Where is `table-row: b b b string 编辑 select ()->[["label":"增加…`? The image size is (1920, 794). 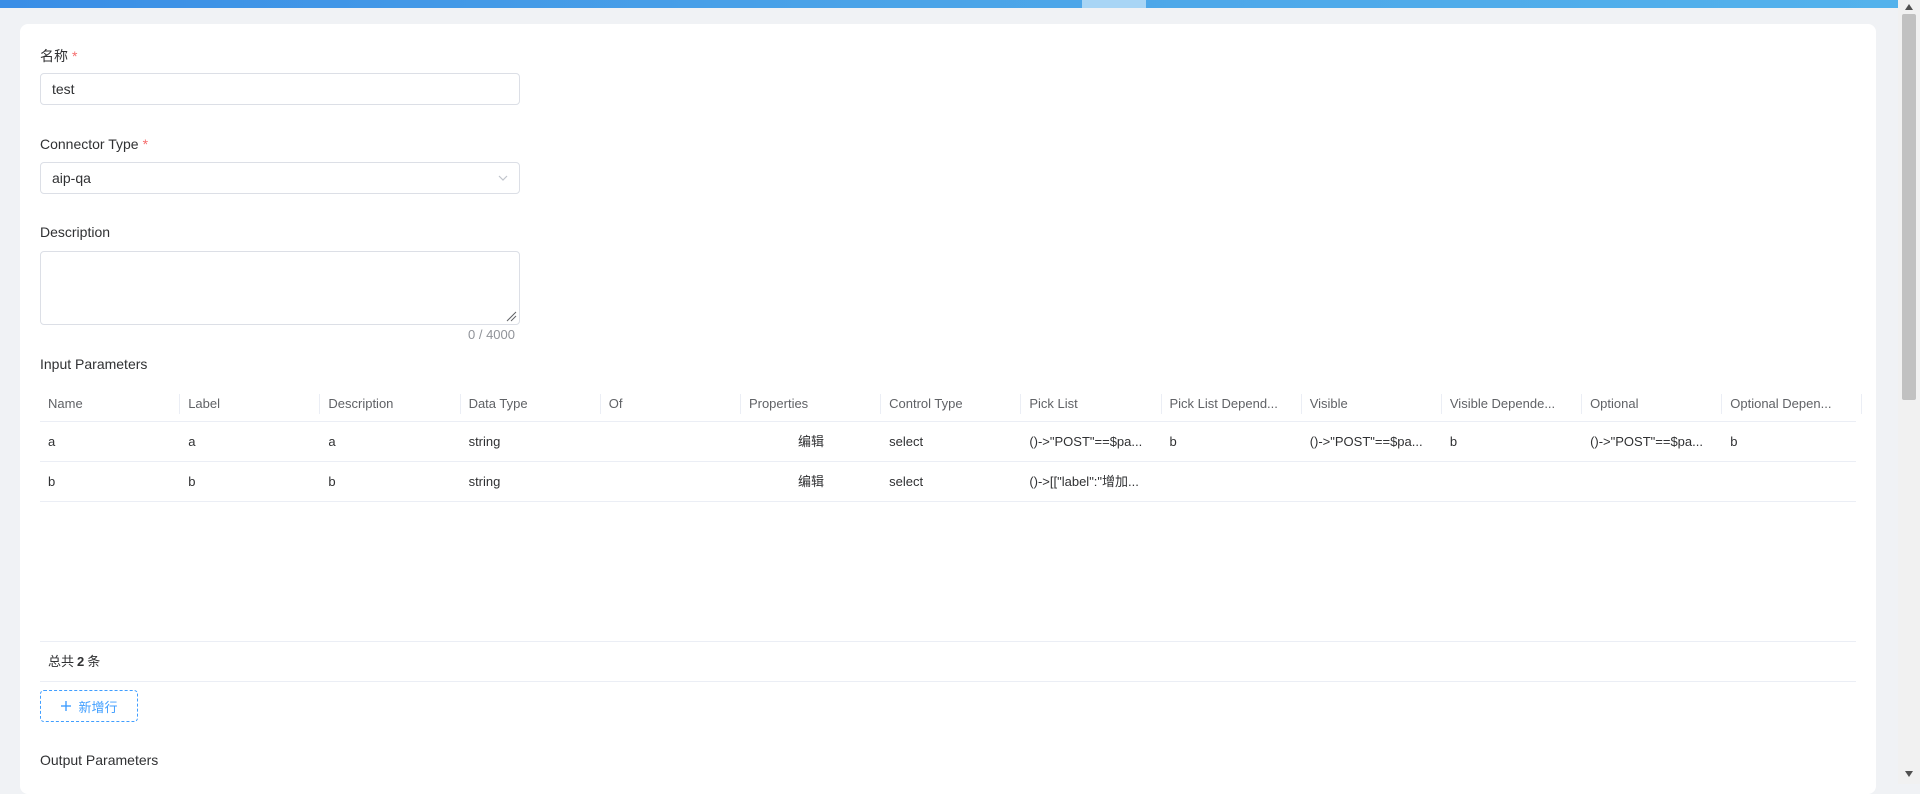
table-row: b b b string 编辑 select ()->[["label":"增加… is located at coordinates (948, 482).